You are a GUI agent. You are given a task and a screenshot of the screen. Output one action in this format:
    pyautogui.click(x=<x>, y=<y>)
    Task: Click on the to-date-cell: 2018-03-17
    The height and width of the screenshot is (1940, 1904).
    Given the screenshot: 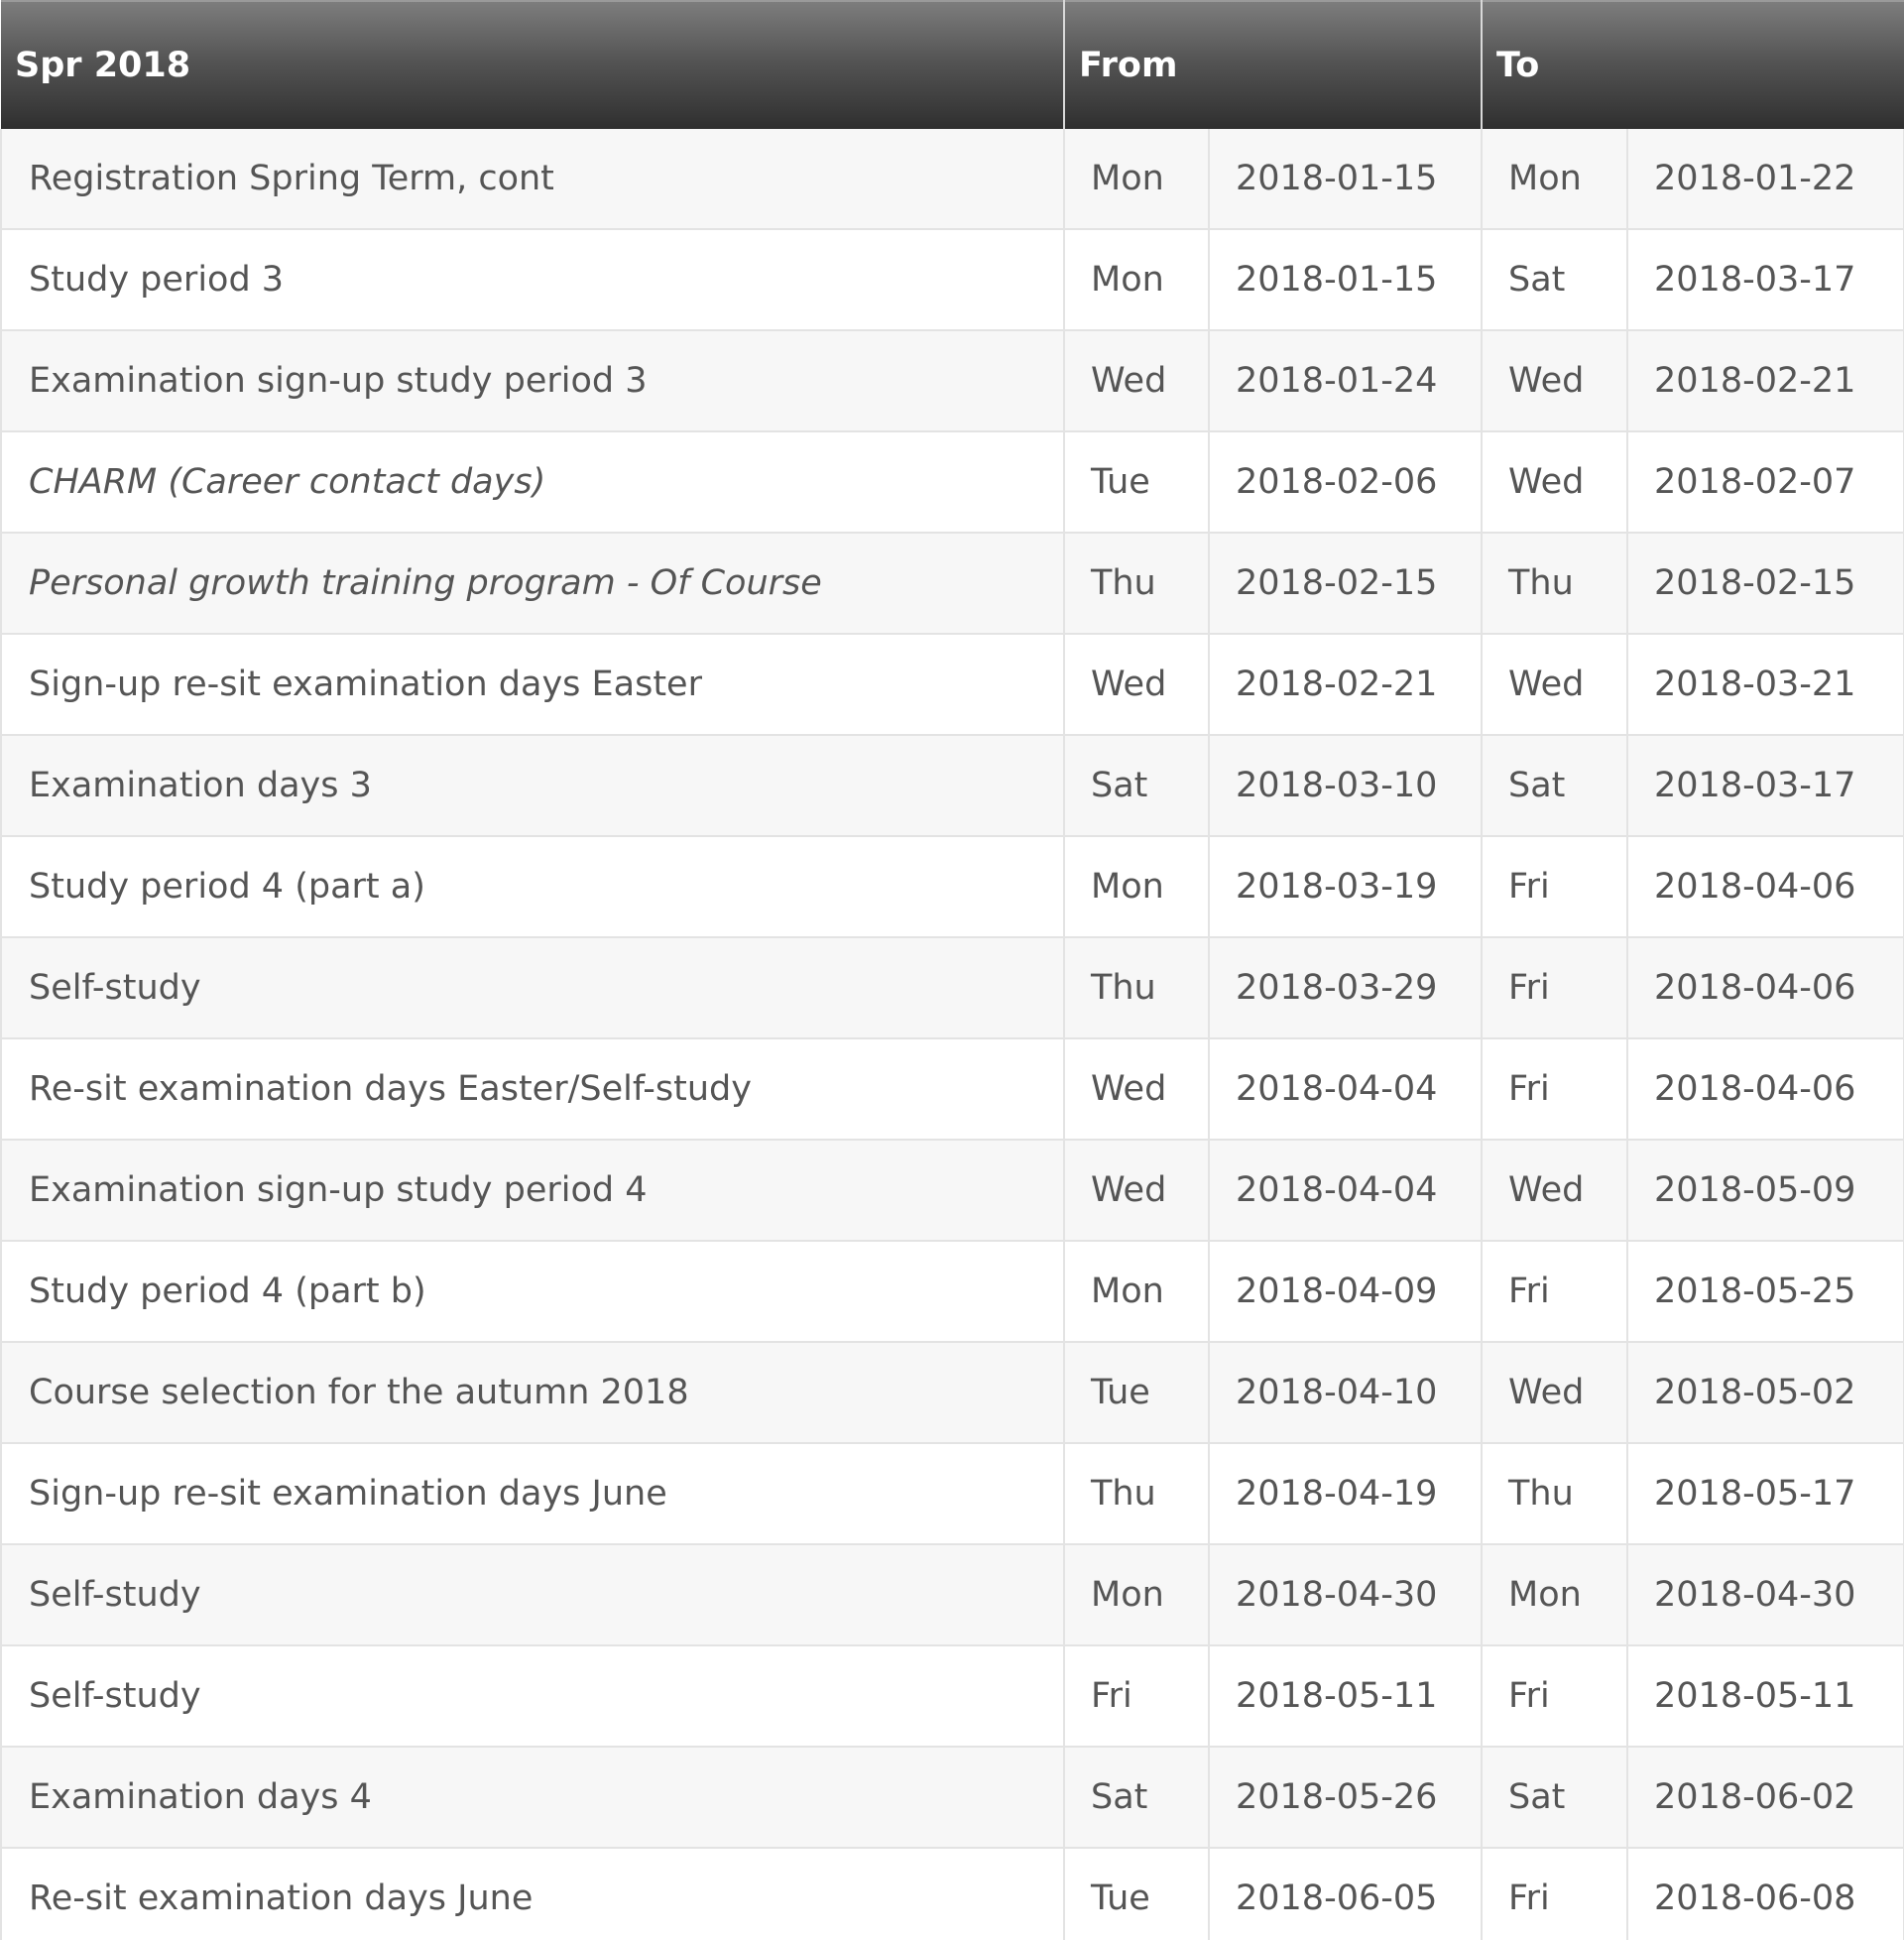 What is the action you would take?
    pyautogui.click(x=1765, y=786)
    